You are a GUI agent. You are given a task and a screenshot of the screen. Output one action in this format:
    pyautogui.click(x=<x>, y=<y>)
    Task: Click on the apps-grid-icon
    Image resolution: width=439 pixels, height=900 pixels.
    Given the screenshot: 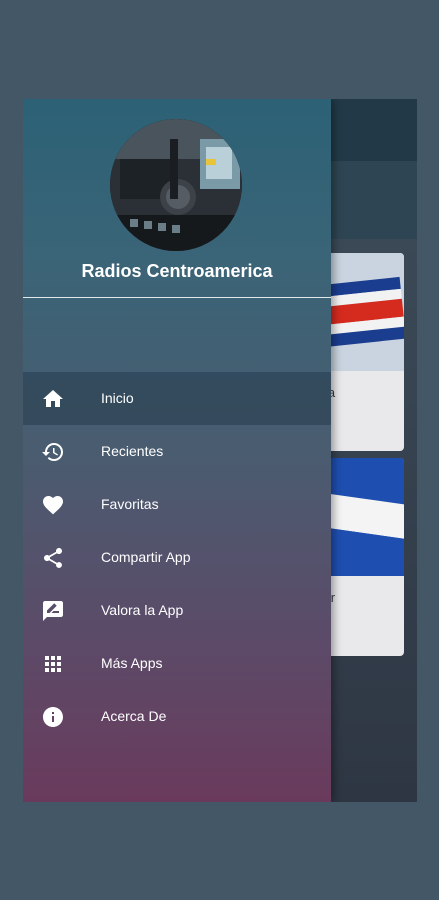 What is the action you would take?
    pyautogui.click(x=53, y=664)
    